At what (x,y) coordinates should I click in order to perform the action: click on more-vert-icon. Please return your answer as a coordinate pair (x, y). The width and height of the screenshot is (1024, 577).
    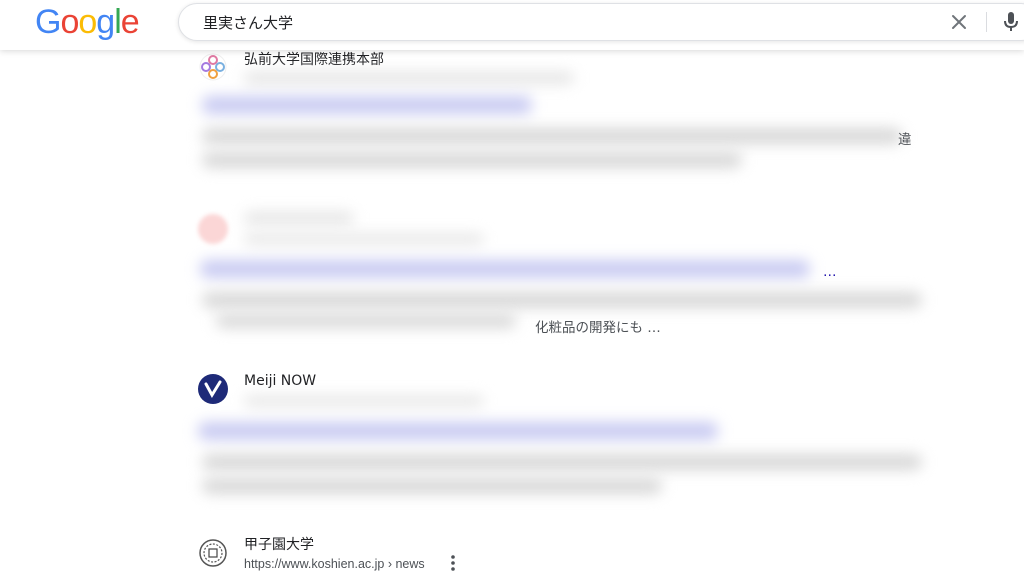
    Looking at the image, I should click on (453, 565).